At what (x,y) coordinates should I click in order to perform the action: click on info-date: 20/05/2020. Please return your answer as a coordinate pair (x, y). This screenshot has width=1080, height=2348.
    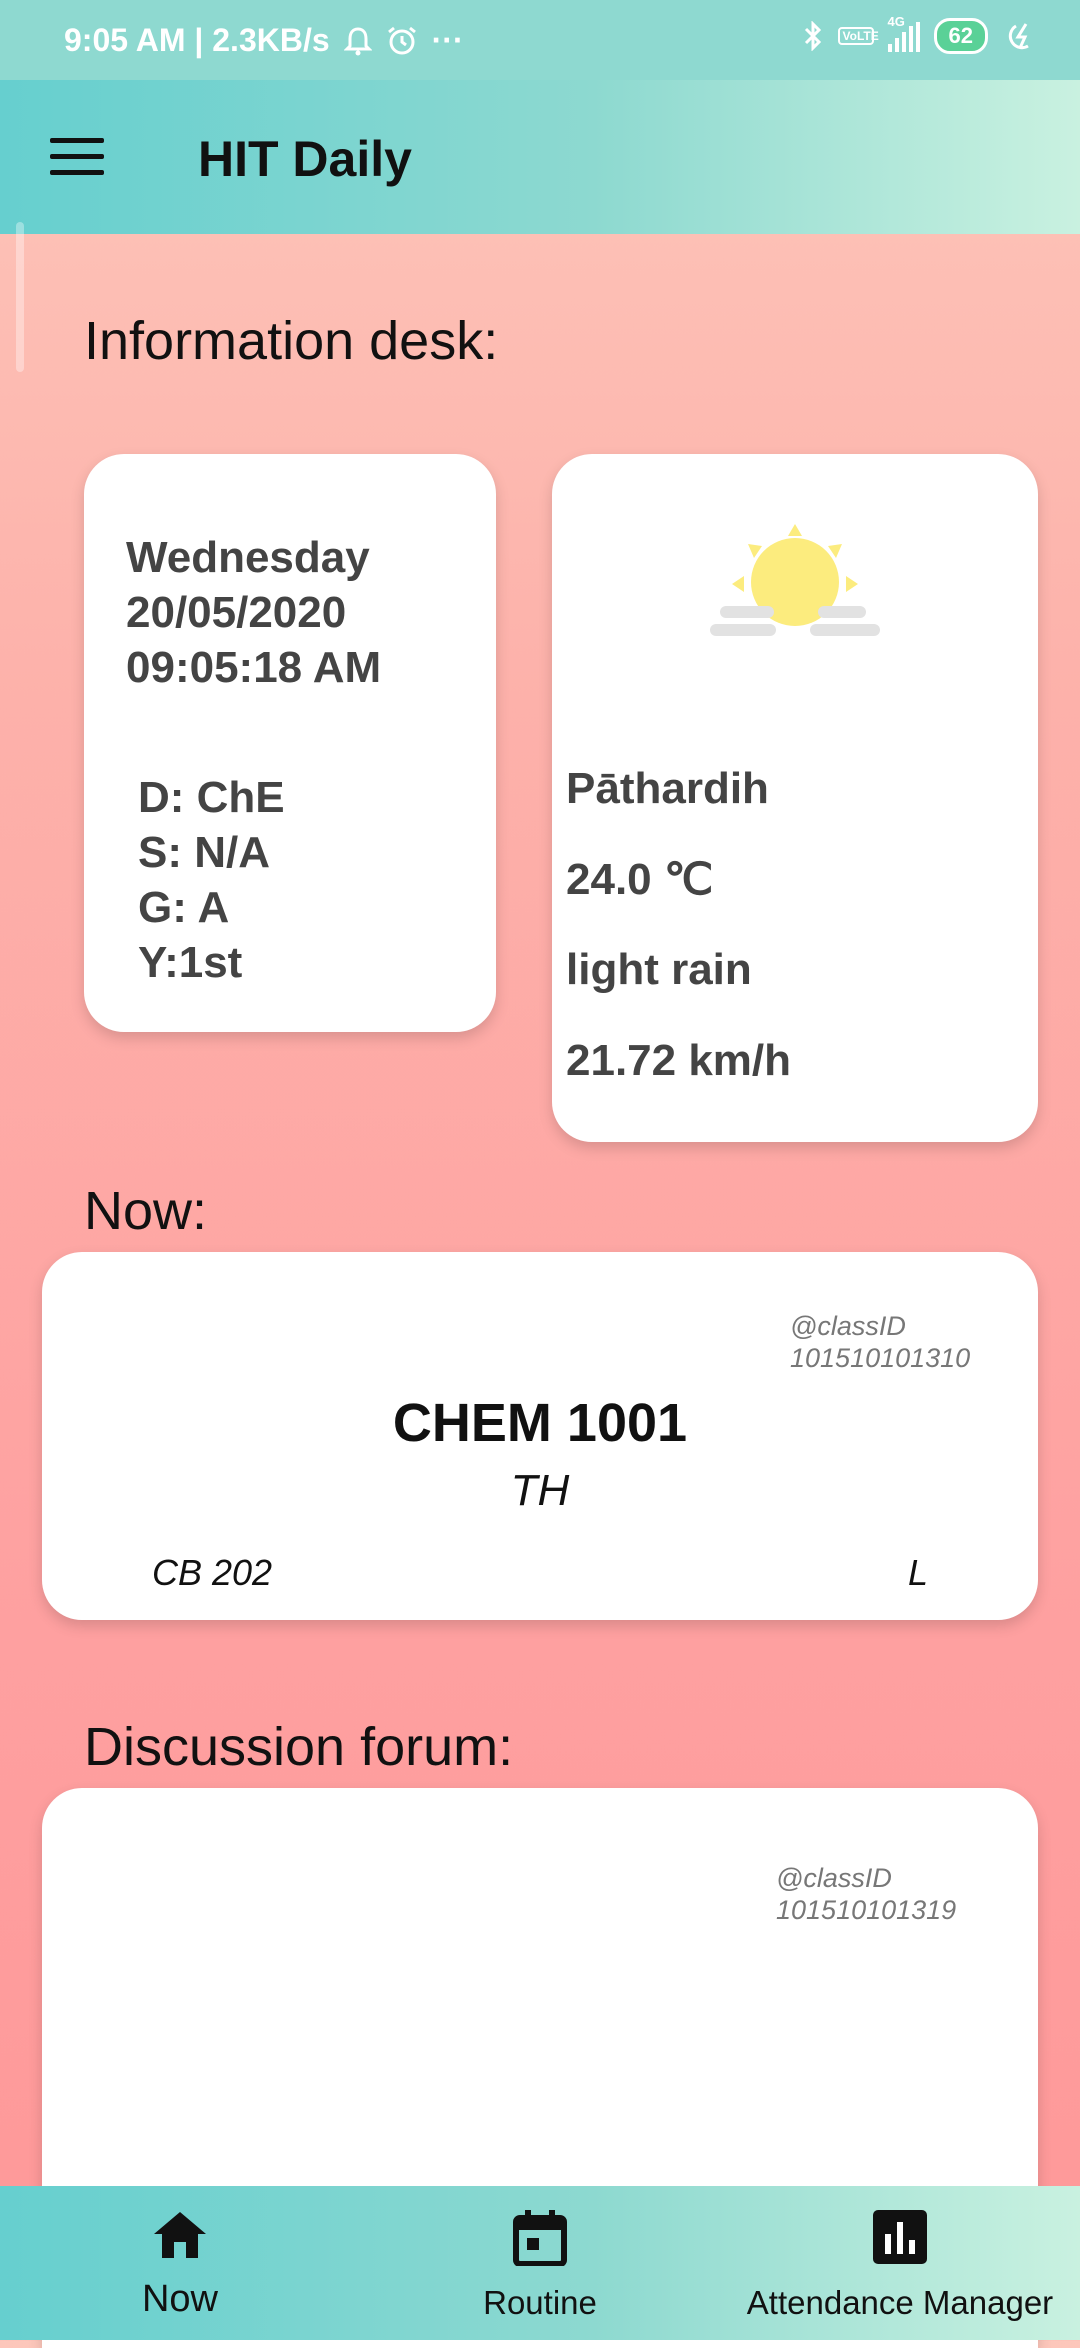
    Looking at the image, I should click on (236, 612).